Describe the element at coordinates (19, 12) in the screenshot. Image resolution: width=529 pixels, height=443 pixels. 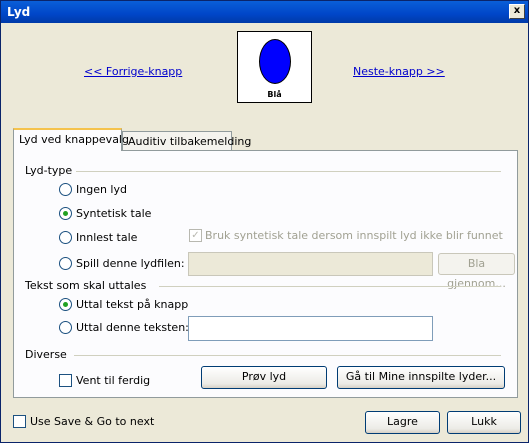
I see `window-title: Lyd` at that location.